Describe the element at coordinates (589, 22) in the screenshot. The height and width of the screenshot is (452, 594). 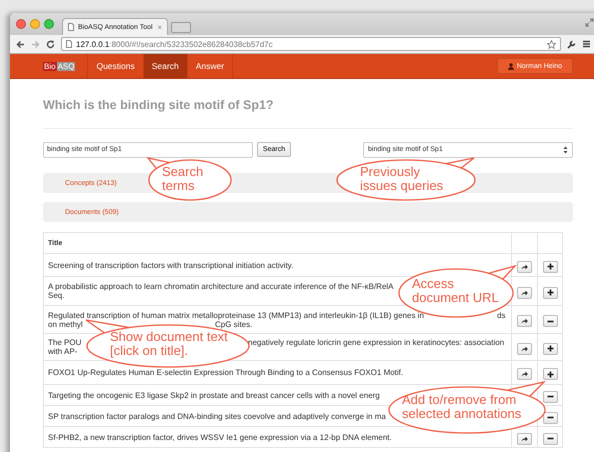
I see `fullscreen-icon` at that location.